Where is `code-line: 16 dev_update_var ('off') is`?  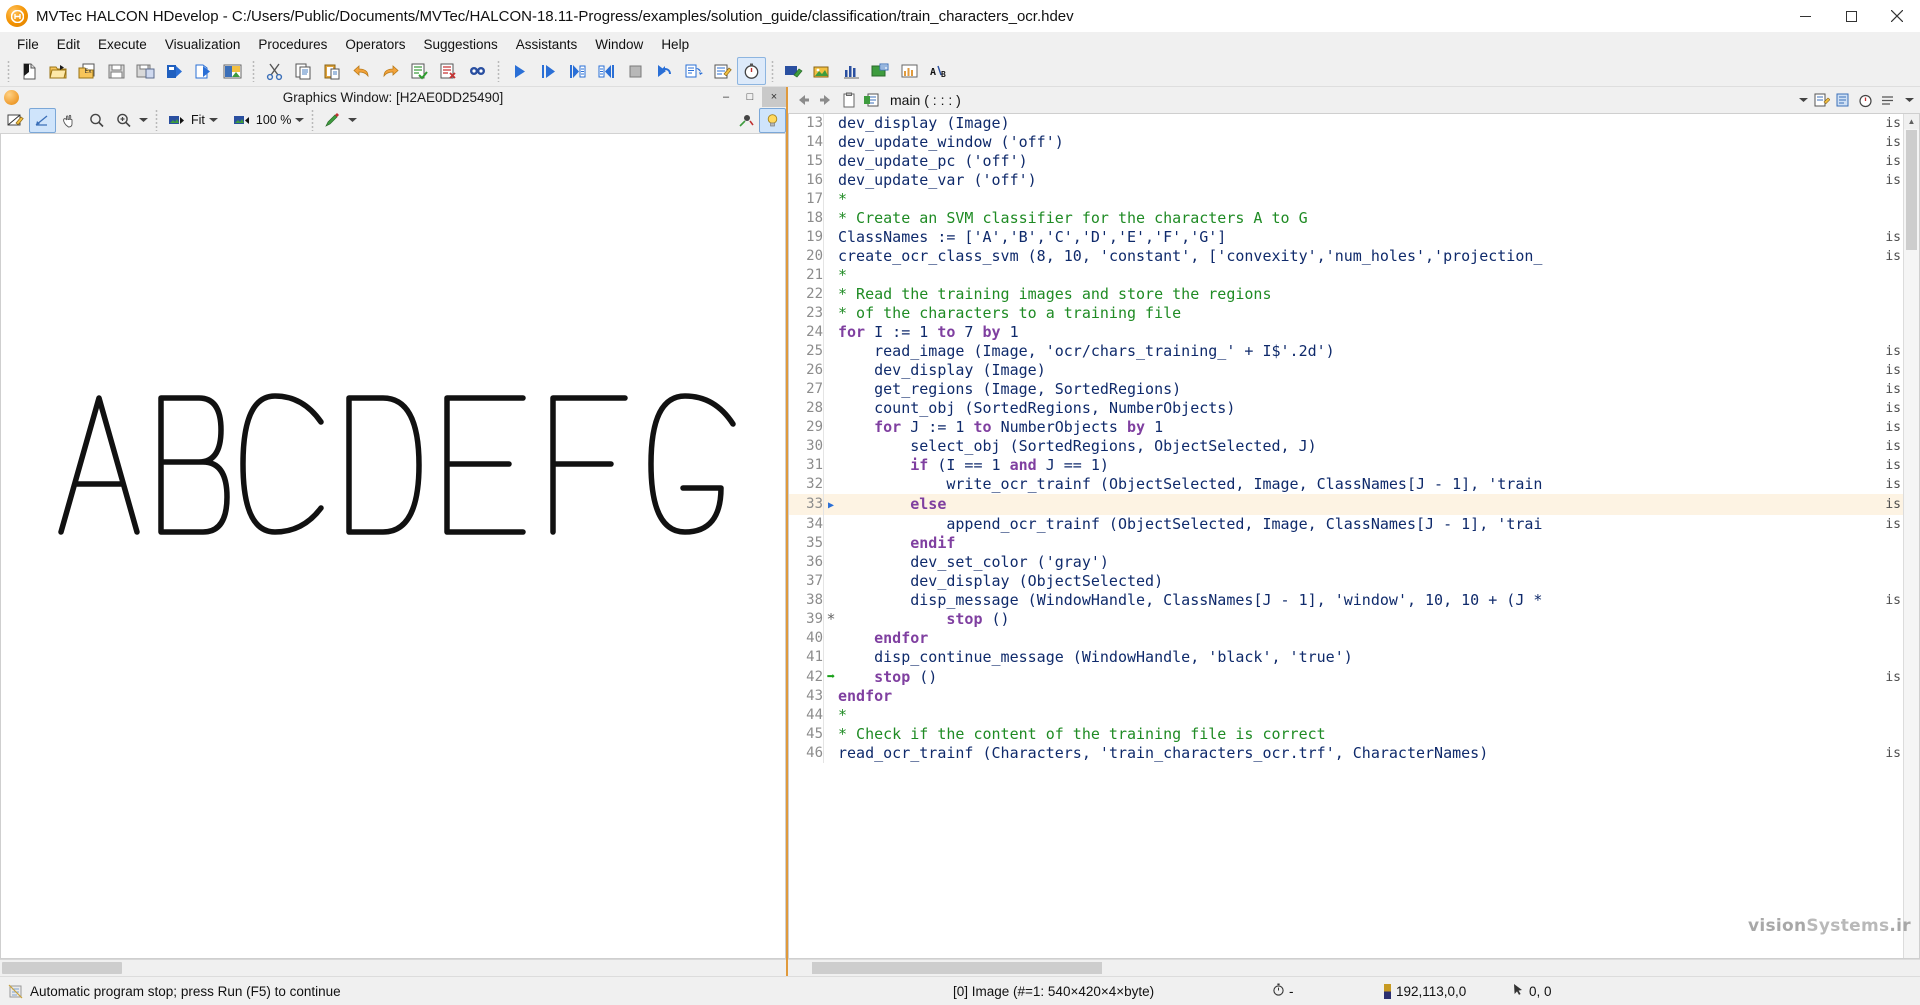
code-line: 16 dev_update_var ('off') is is located at coordinates (1346, 180).